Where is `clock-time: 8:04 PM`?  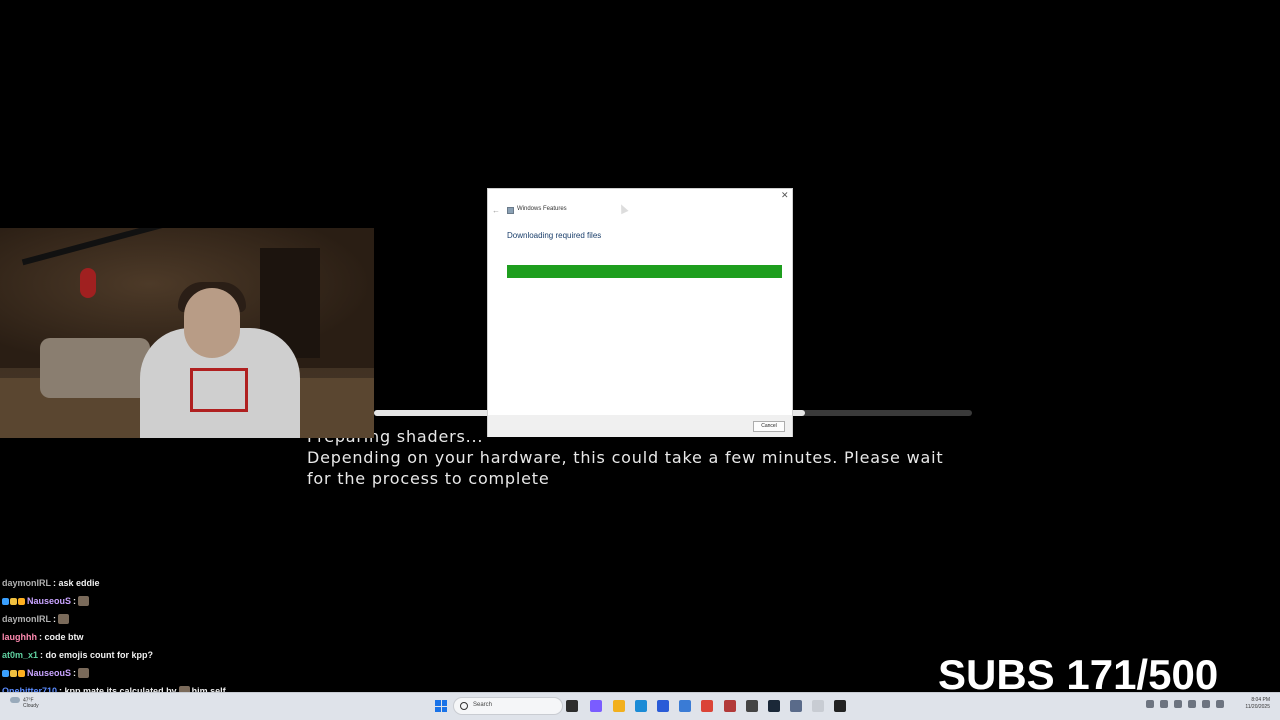
clock-time: 8:04 PM is located at coordinates (1260, 700).